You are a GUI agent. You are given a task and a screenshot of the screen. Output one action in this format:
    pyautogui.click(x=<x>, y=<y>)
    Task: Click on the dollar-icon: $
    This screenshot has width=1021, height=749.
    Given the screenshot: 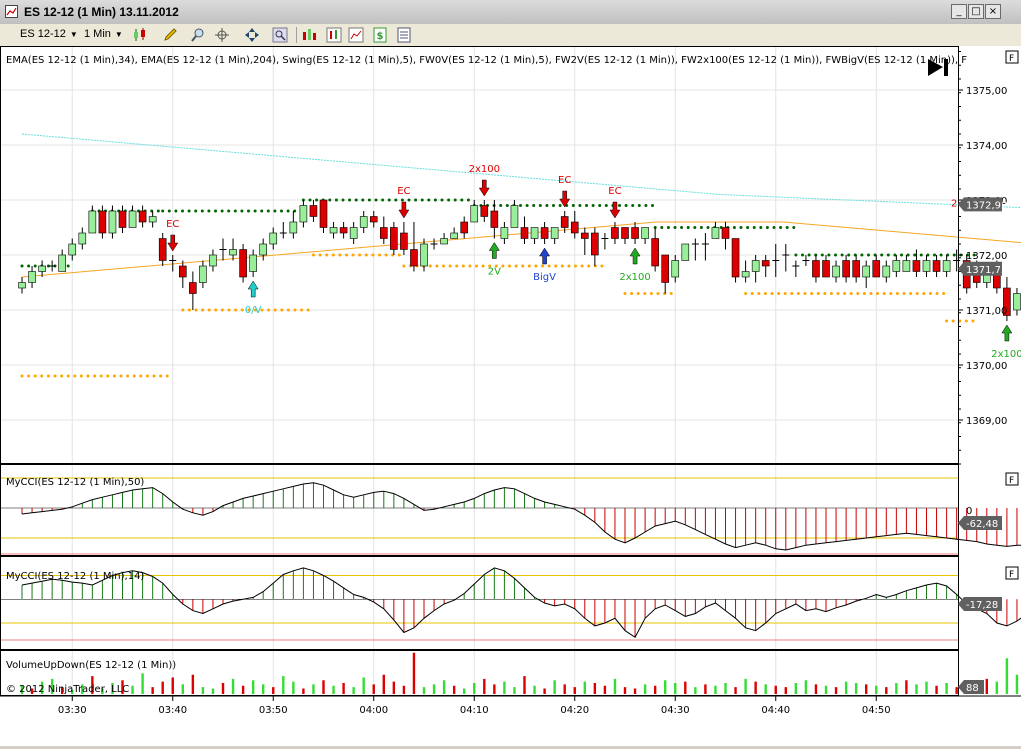 What is the action you would take?
    pyautogui.click(x=380, y=35)
    